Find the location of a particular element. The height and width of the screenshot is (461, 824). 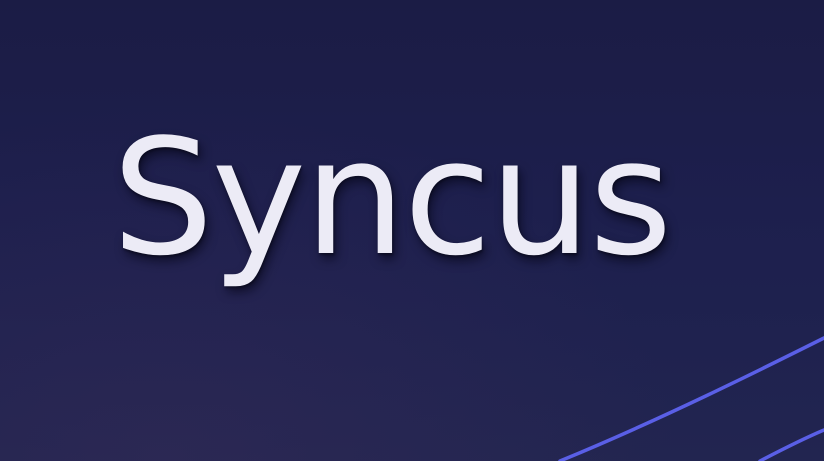

accent-curve-inner is located at coordinates (791, 444).